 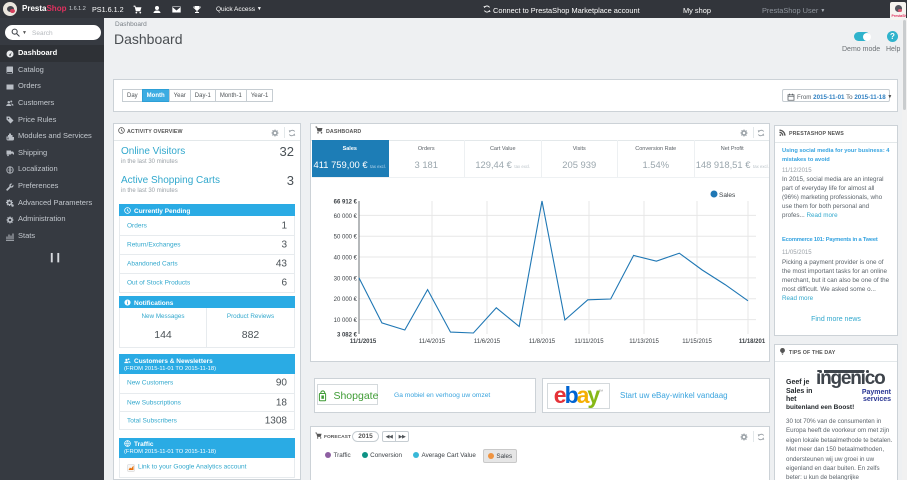 I want to click on svg-text: Sales, so click(x=727, y=195).